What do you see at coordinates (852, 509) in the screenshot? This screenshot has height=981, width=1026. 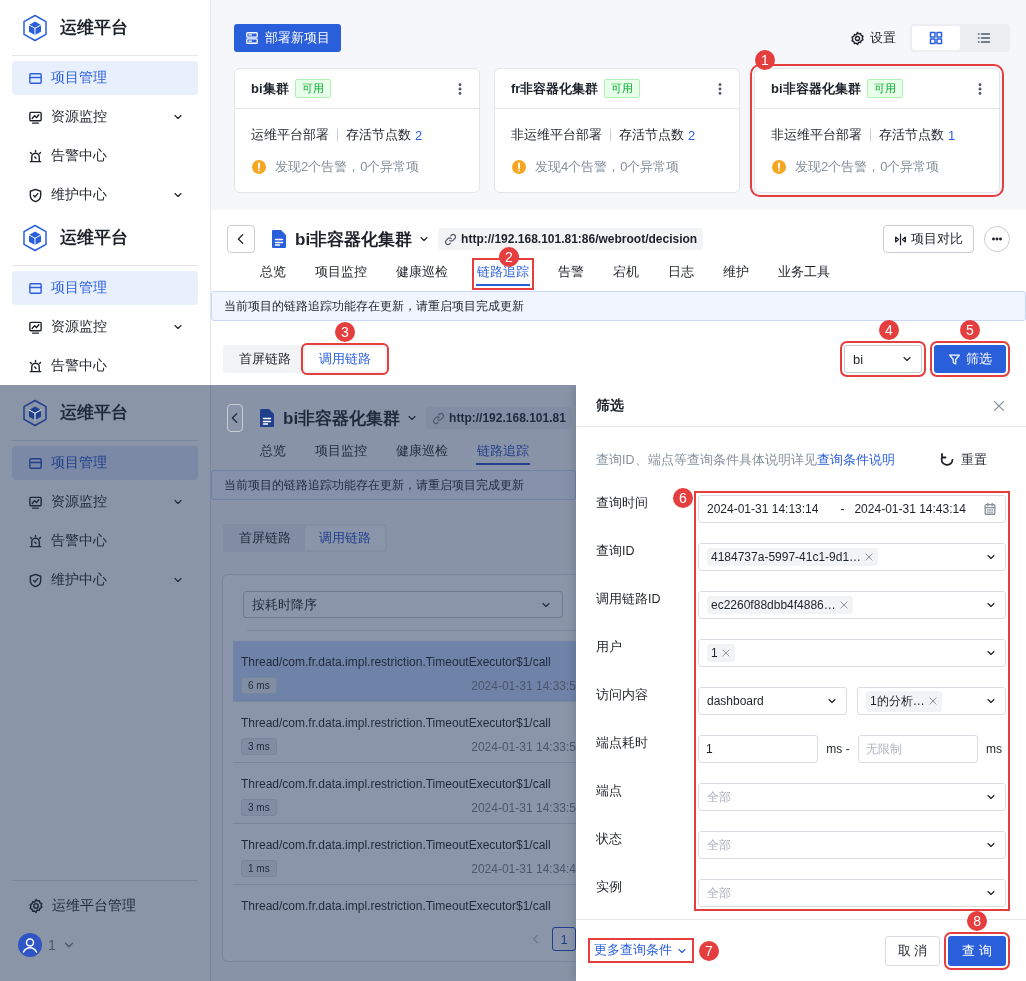 I see `date-range-field: 2024-01-31 14:13:14 - 2024-01-31 14:43:14` at bounding box center [852, 509].